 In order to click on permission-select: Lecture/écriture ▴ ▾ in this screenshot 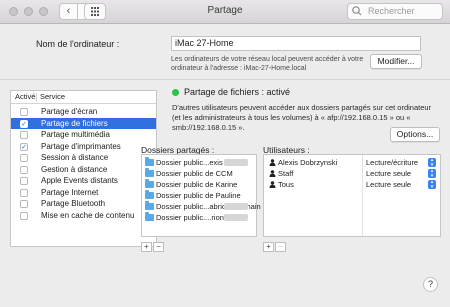, I will do `click(402, 162)`.